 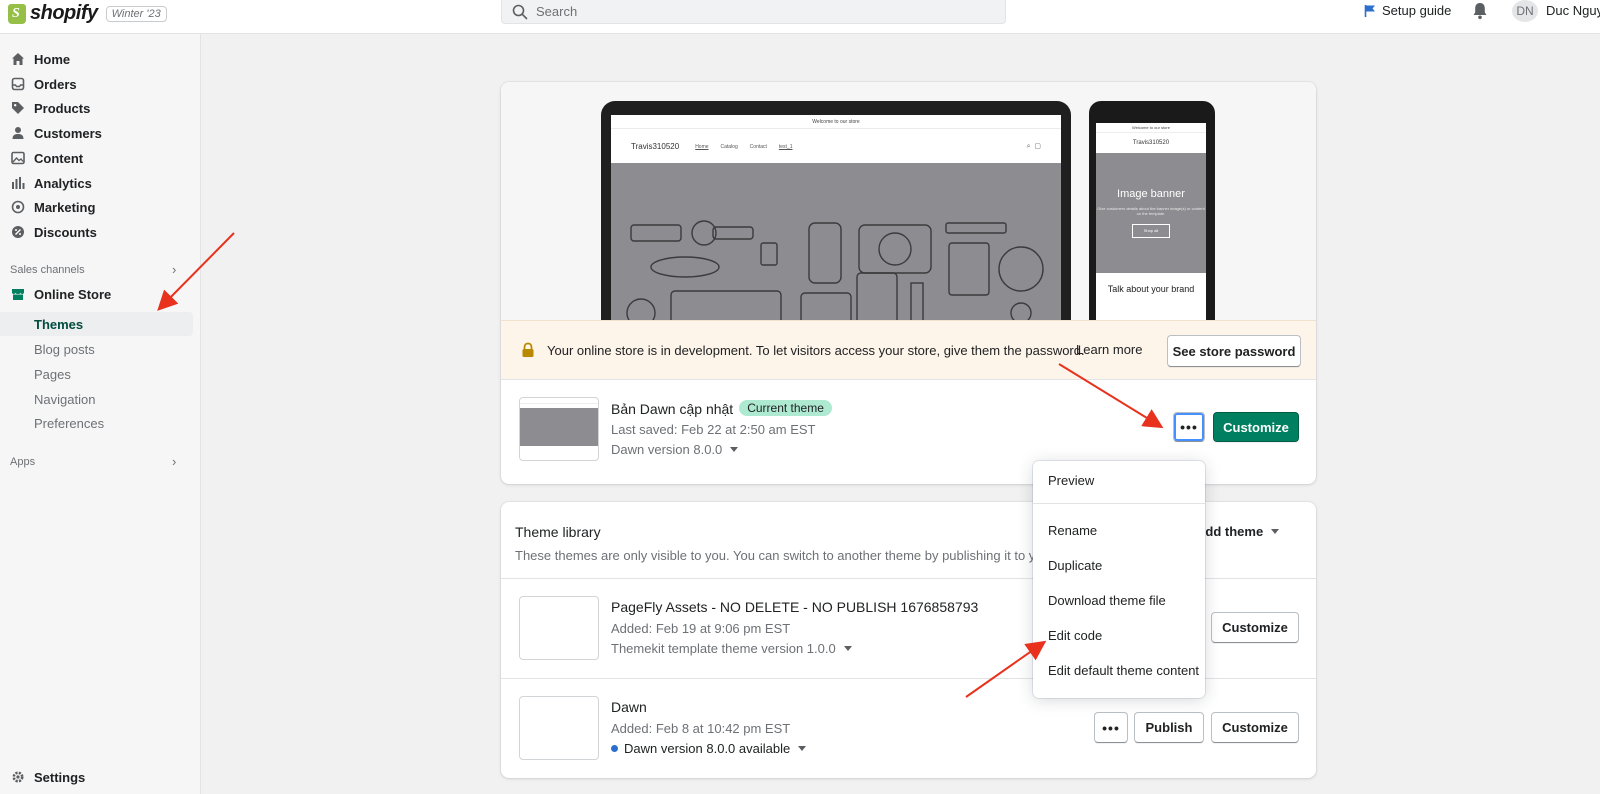 What do you see at coordinates (87, 13) in the screenshot?
I see `shopify-logo: shopify Winter '23` at bounding box center [87, 13].